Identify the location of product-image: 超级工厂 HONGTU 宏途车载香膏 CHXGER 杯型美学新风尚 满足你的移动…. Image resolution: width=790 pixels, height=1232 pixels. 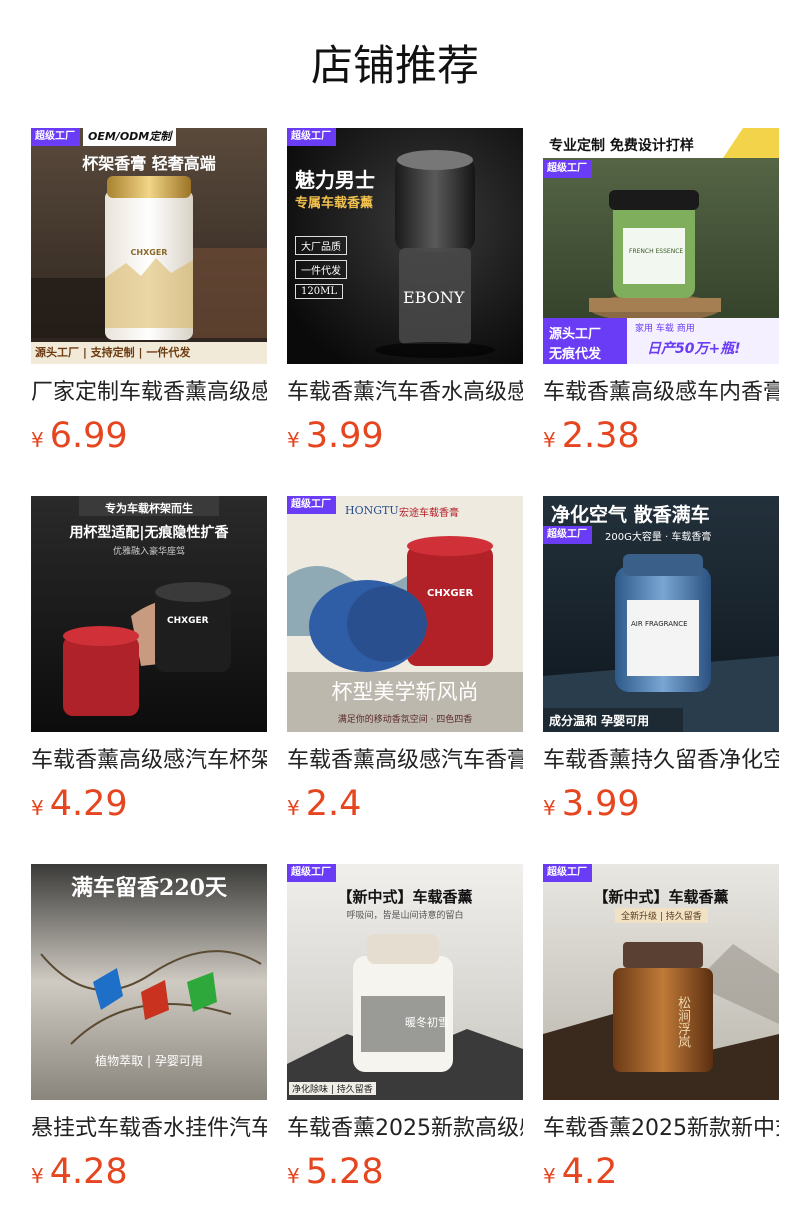
(405, 614).